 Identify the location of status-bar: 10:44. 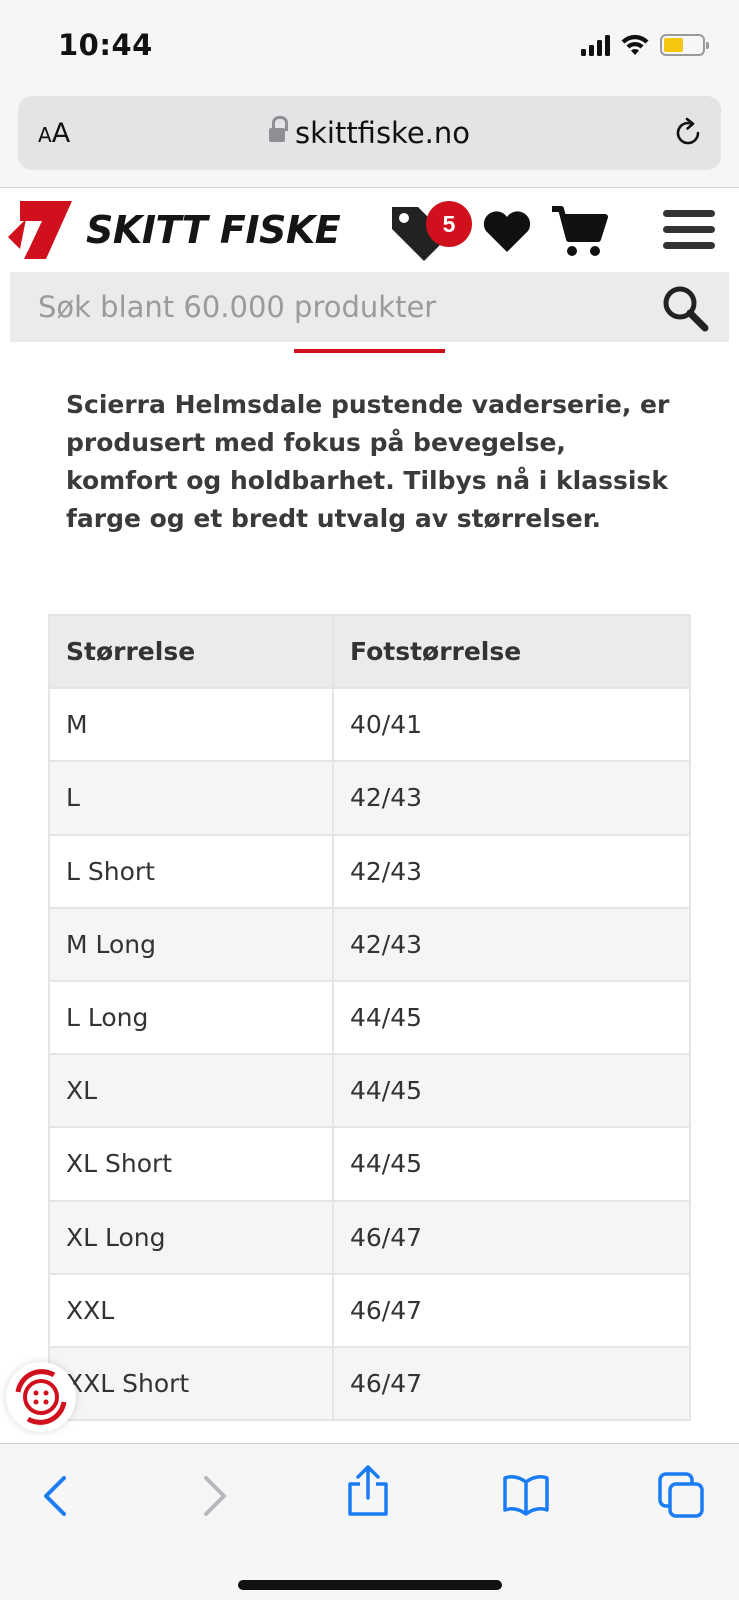
(369, 46).